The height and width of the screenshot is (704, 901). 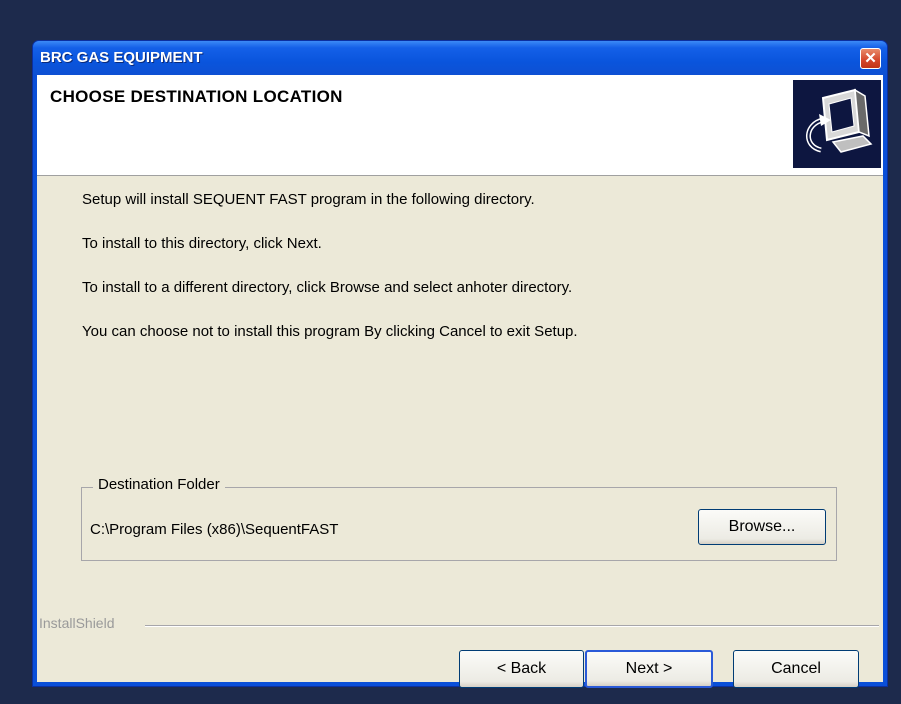 I want to click on close-button: ✕, so click(x=870, y=58).